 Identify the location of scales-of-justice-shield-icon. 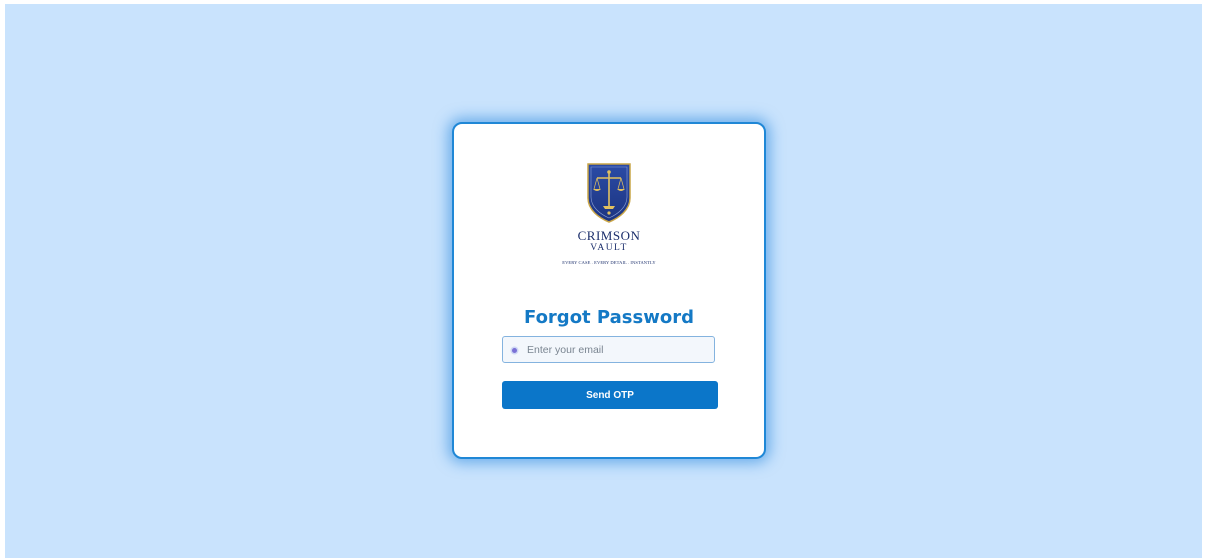
(609, 193).